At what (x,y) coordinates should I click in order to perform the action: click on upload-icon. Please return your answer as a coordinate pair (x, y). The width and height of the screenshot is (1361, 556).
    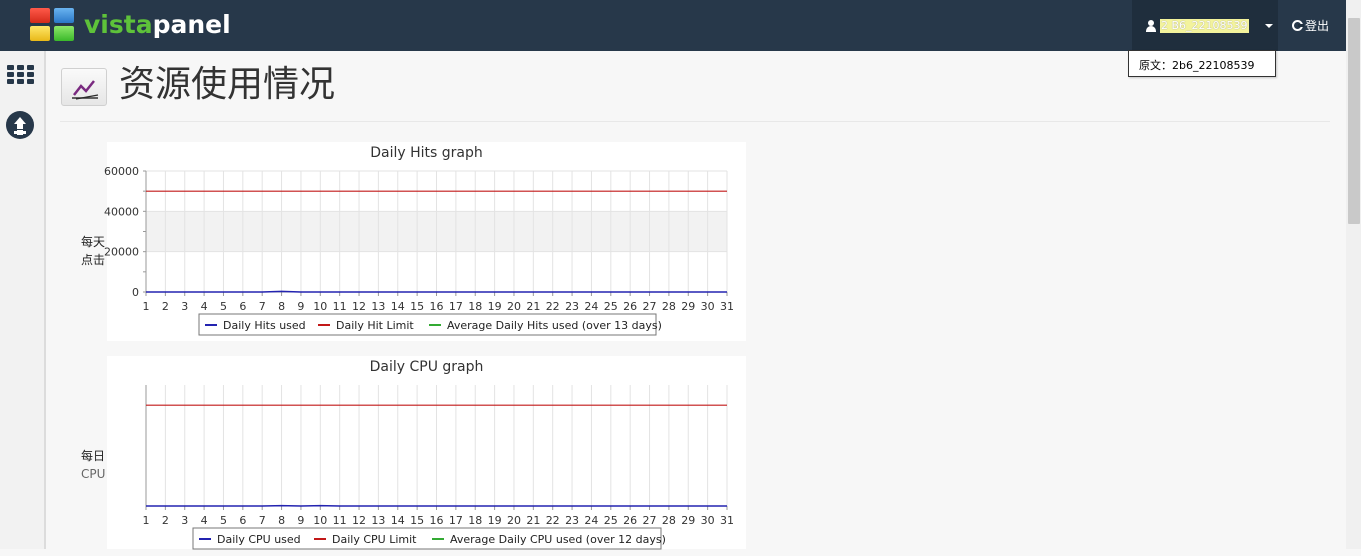
    Looking at the image, I should click on (20, 125).